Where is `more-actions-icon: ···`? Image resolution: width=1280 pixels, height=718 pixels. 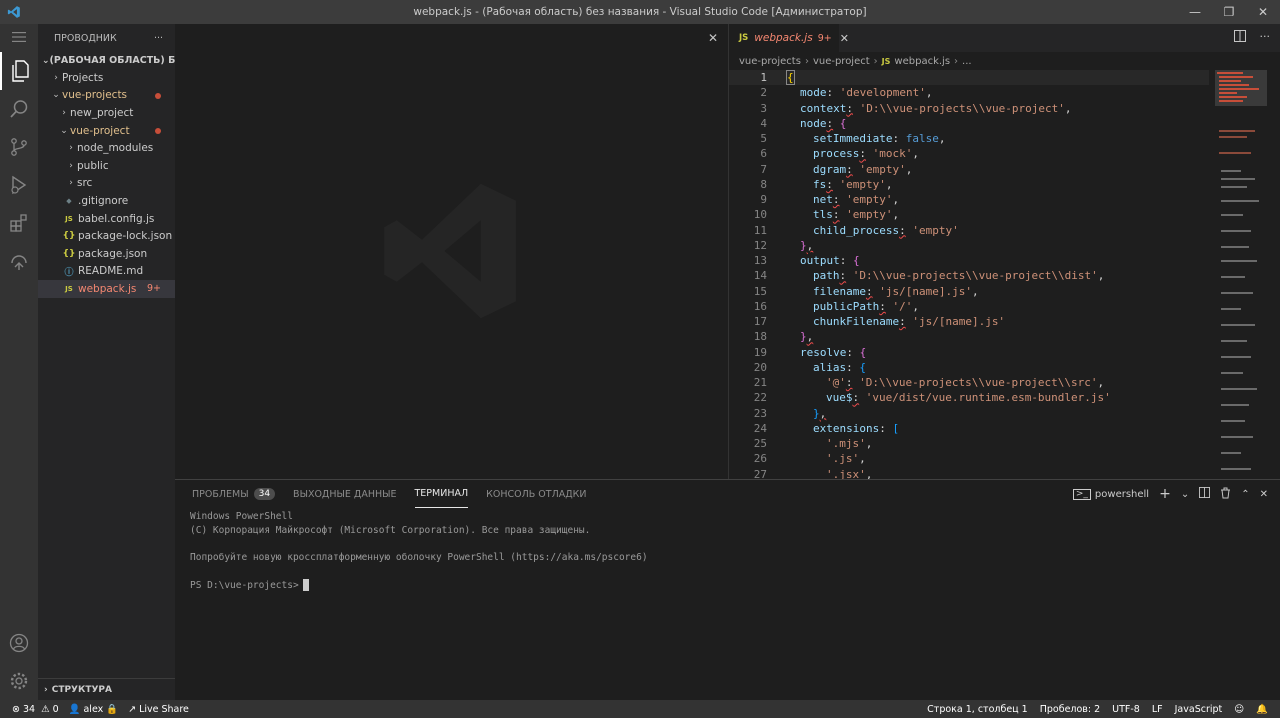 more-actions-icon: ··· is located at coordinates (1265, 37).